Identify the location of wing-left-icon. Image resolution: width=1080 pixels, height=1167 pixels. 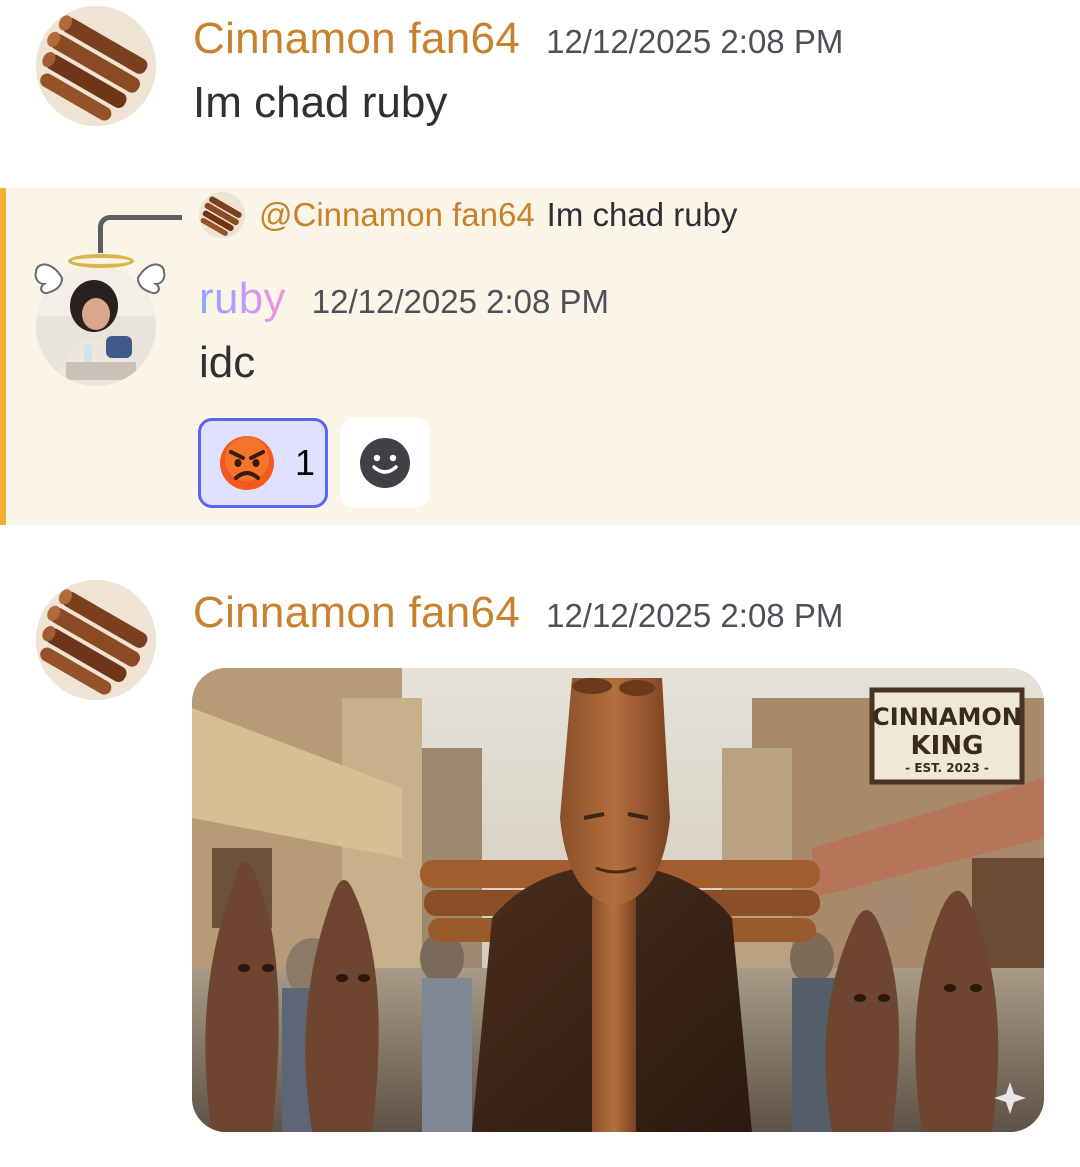
(49, 278).